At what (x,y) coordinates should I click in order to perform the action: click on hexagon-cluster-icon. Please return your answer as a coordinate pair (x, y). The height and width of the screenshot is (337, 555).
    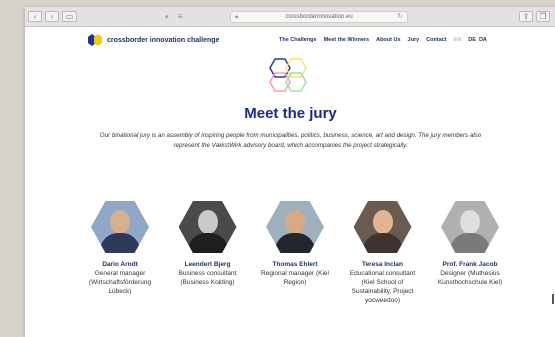
    Looking at the image, I should click on (288, 75).